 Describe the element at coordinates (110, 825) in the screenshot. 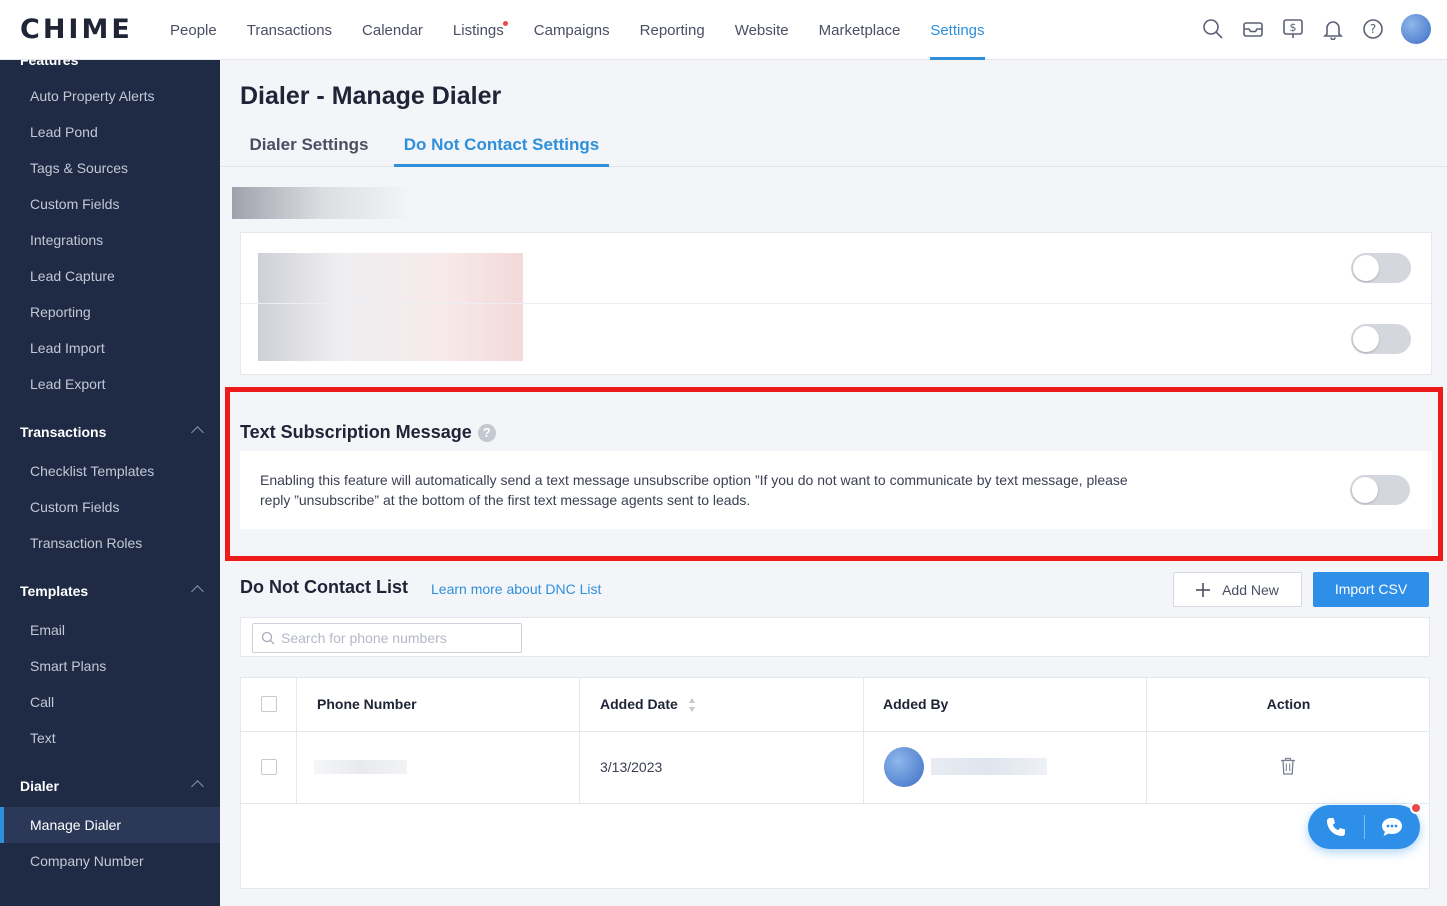

I see `sidebar-item-manage-dialer: Manage Dialer` at that location.